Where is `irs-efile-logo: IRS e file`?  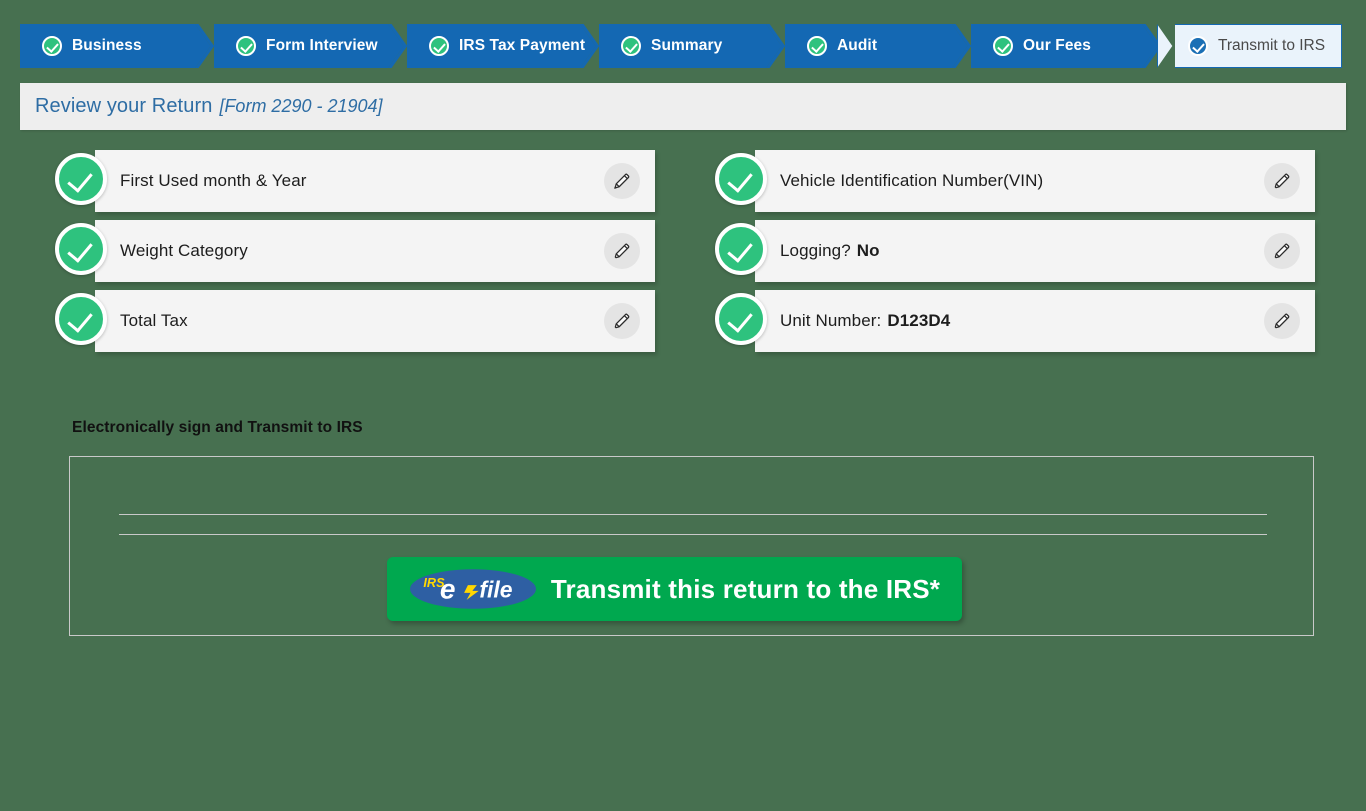
irs-efile-logo: IRS e file is located at coordinates (472, 589).